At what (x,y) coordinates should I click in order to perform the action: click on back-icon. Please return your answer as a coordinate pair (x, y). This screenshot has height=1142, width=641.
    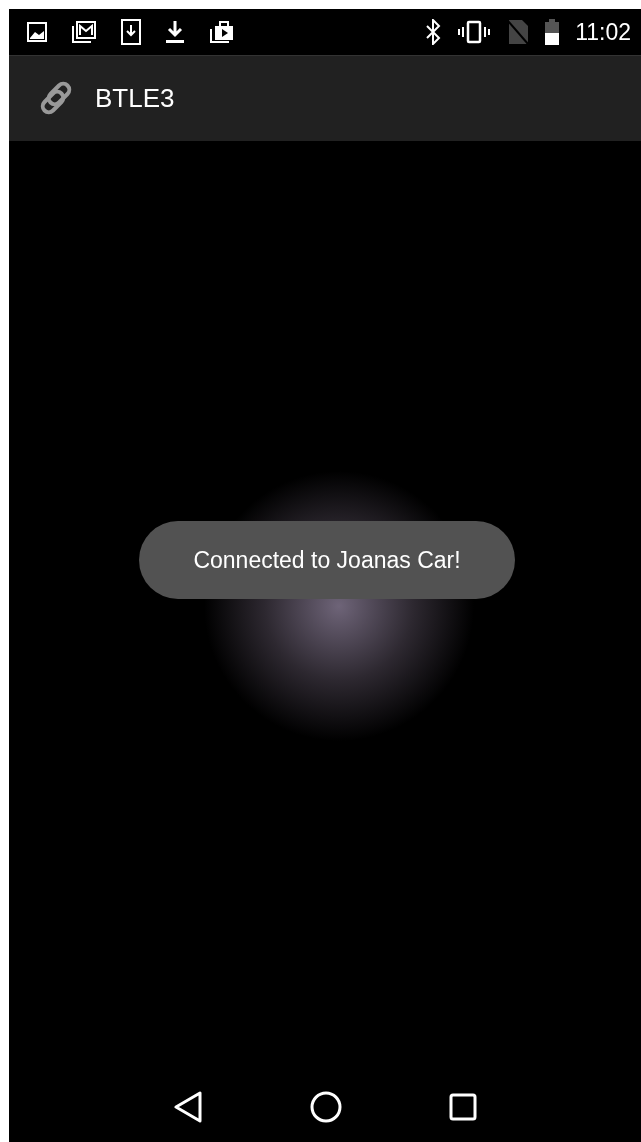
    Looking at the image, I should click on (187, 1107).